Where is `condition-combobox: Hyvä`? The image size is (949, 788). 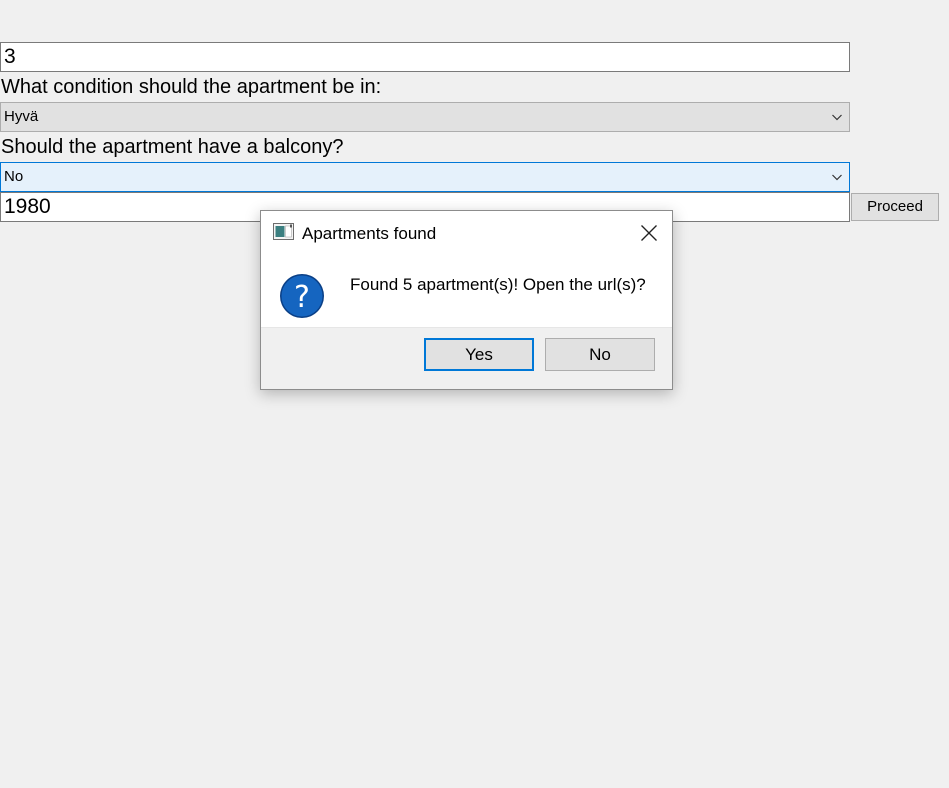
condition-combobox: Hyvä is located at coordinates (425, 117).